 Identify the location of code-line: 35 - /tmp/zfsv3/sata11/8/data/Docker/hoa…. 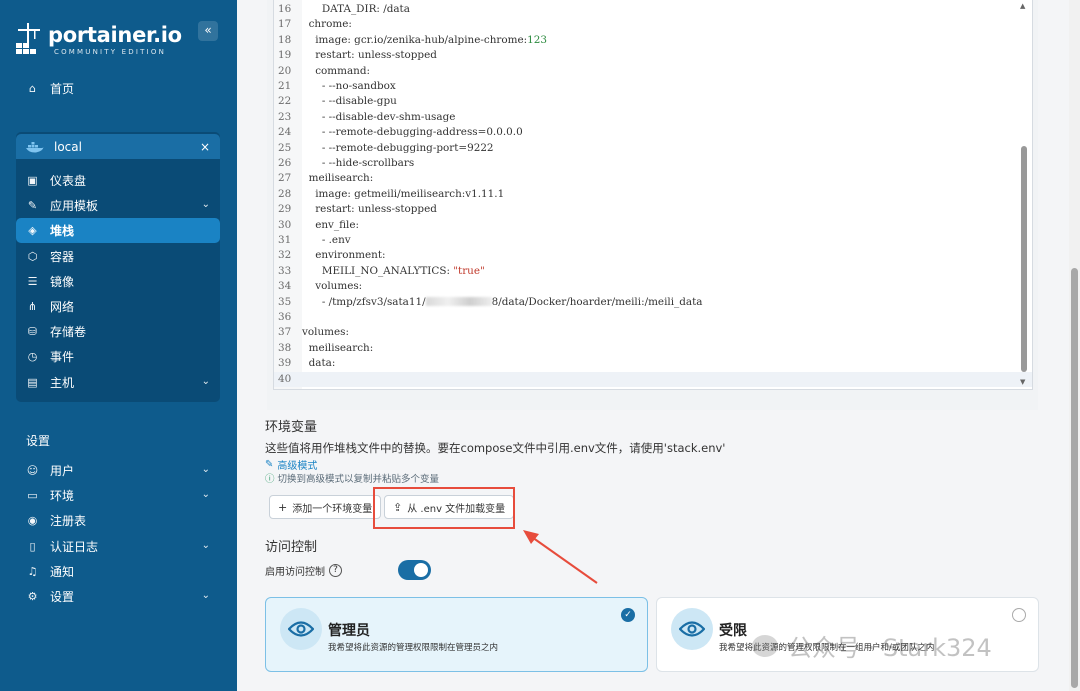
(653, 302).